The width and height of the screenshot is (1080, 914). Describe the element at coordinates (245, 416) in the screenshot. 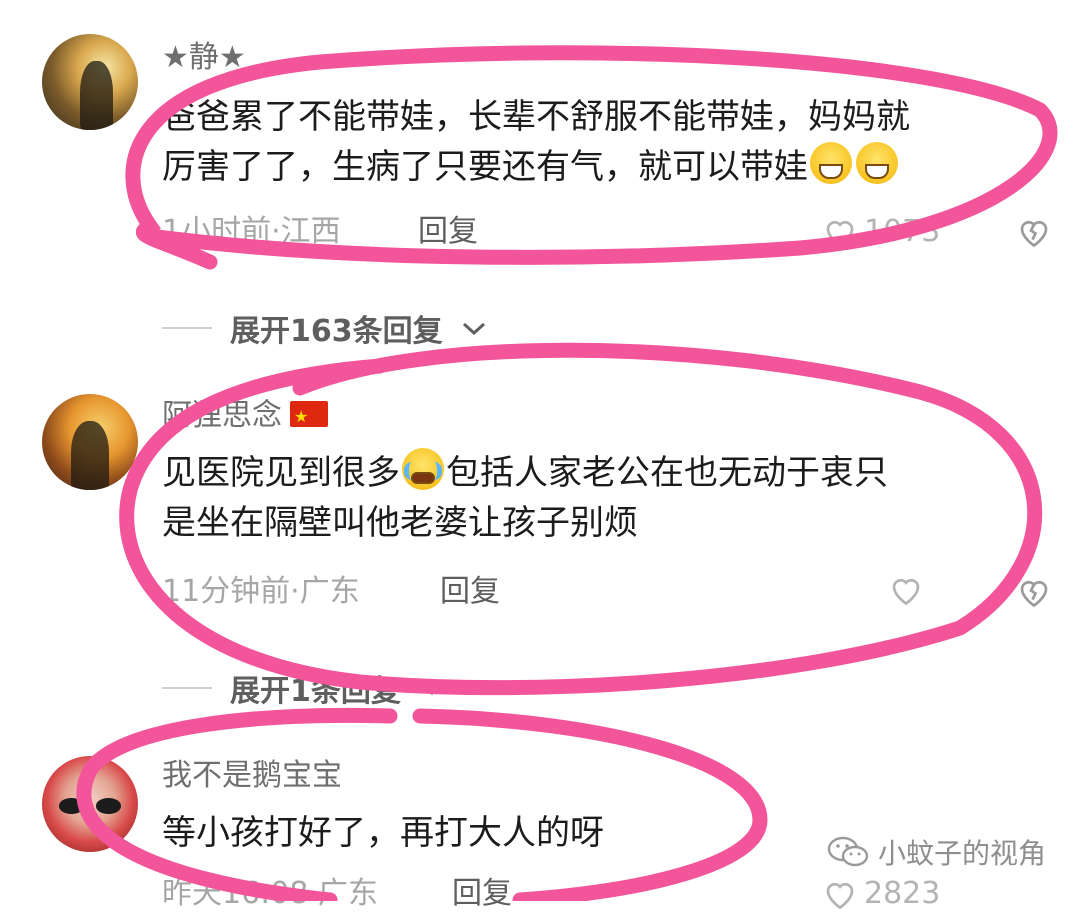

I see `comment-username: 阿狸思念` at that location.